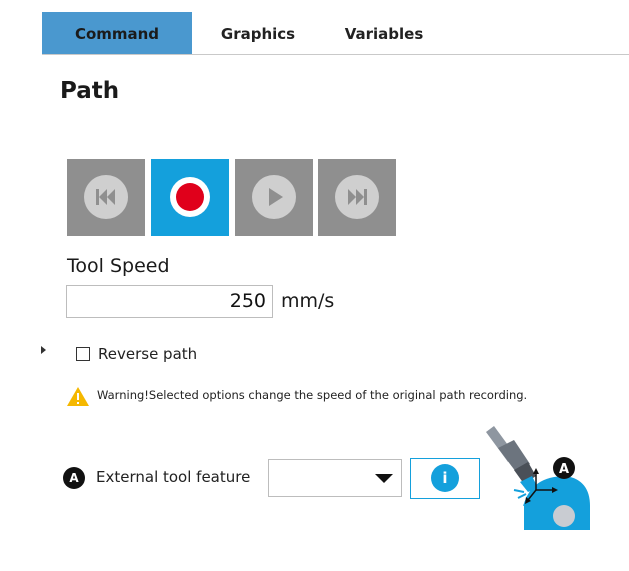 The width and height of the screenshot is (629, 571). What do you see at coordinates (538, 478) in the screenshot?
I see `robot-tool-feature-illustration: A` at bounding box center [538, 478].